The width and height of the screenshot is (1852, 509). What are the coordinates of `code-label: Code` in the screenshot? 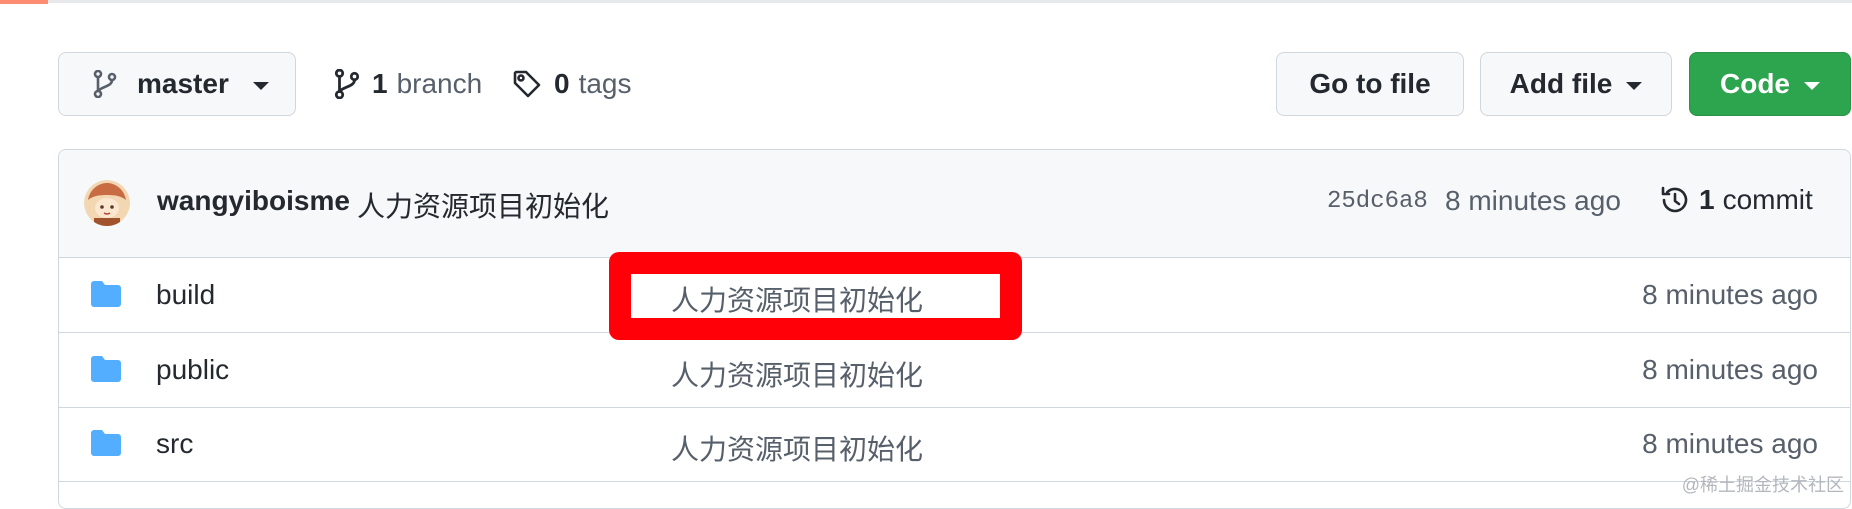 It's located at (1755, 83).